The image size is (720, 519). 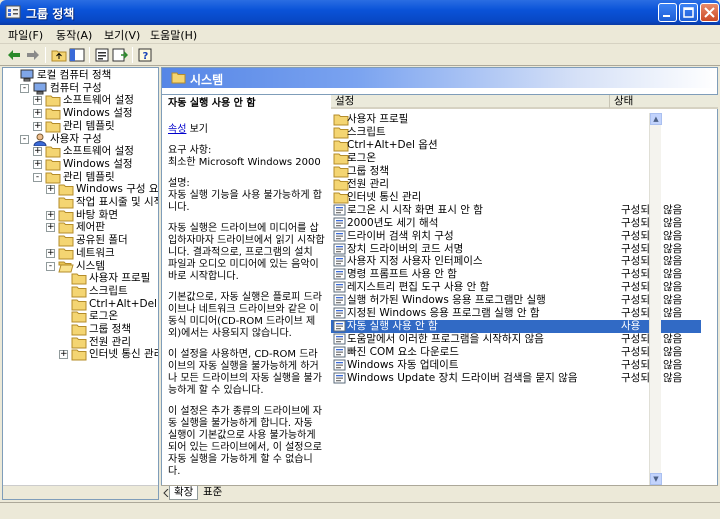 What do you see at coordinates (102, 55) in the screenshot?
I see `properties-button` at bounding box center [102, 55].